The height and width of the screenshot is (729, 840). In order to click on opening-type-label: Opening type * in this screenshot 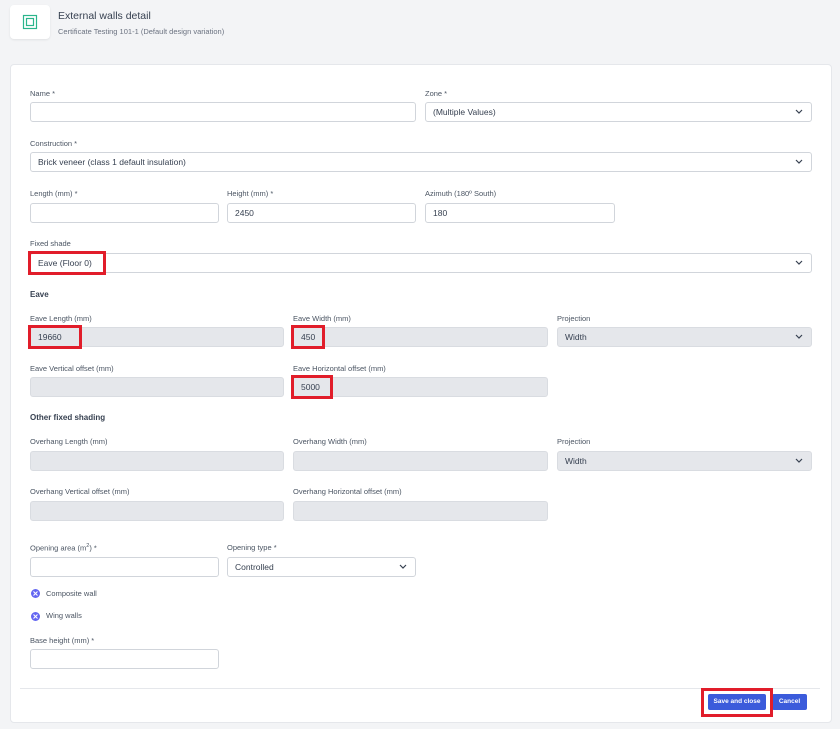, I will do `click(252, 547)`.